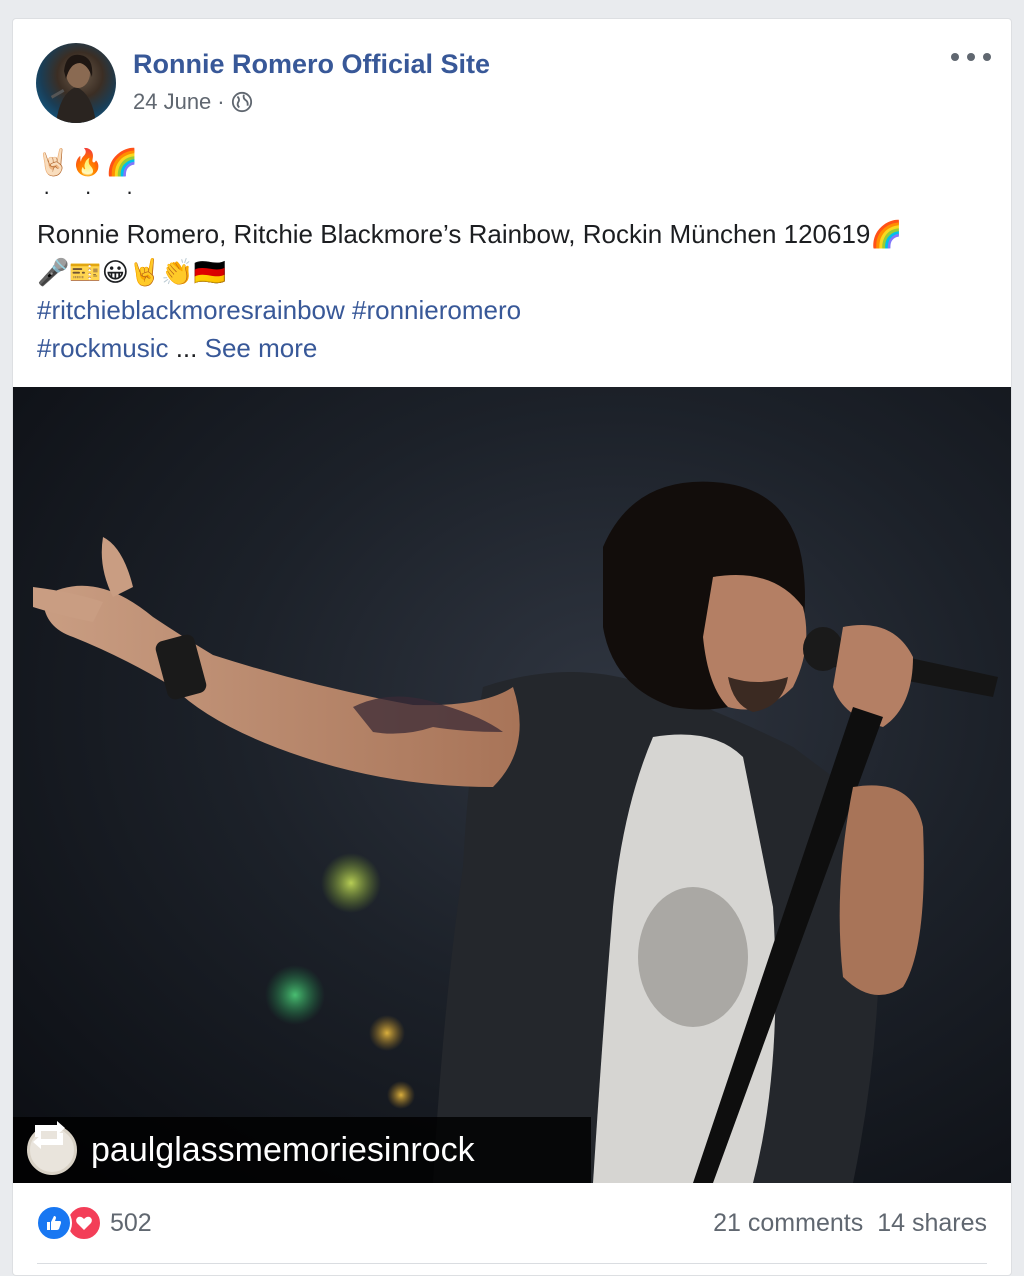  What do you see at coordinates (971, 57) in the screenshot?
I see `more-options-icon` at bounding box center [971, 57].